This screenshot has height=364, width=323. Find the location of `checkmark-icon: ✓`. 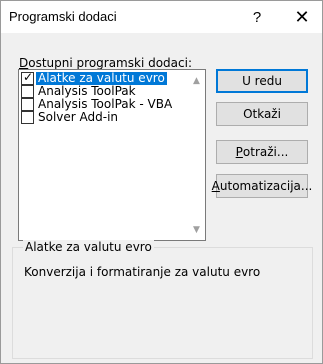

checkmark-icon: ✓ is located at coordinates (28, 77).